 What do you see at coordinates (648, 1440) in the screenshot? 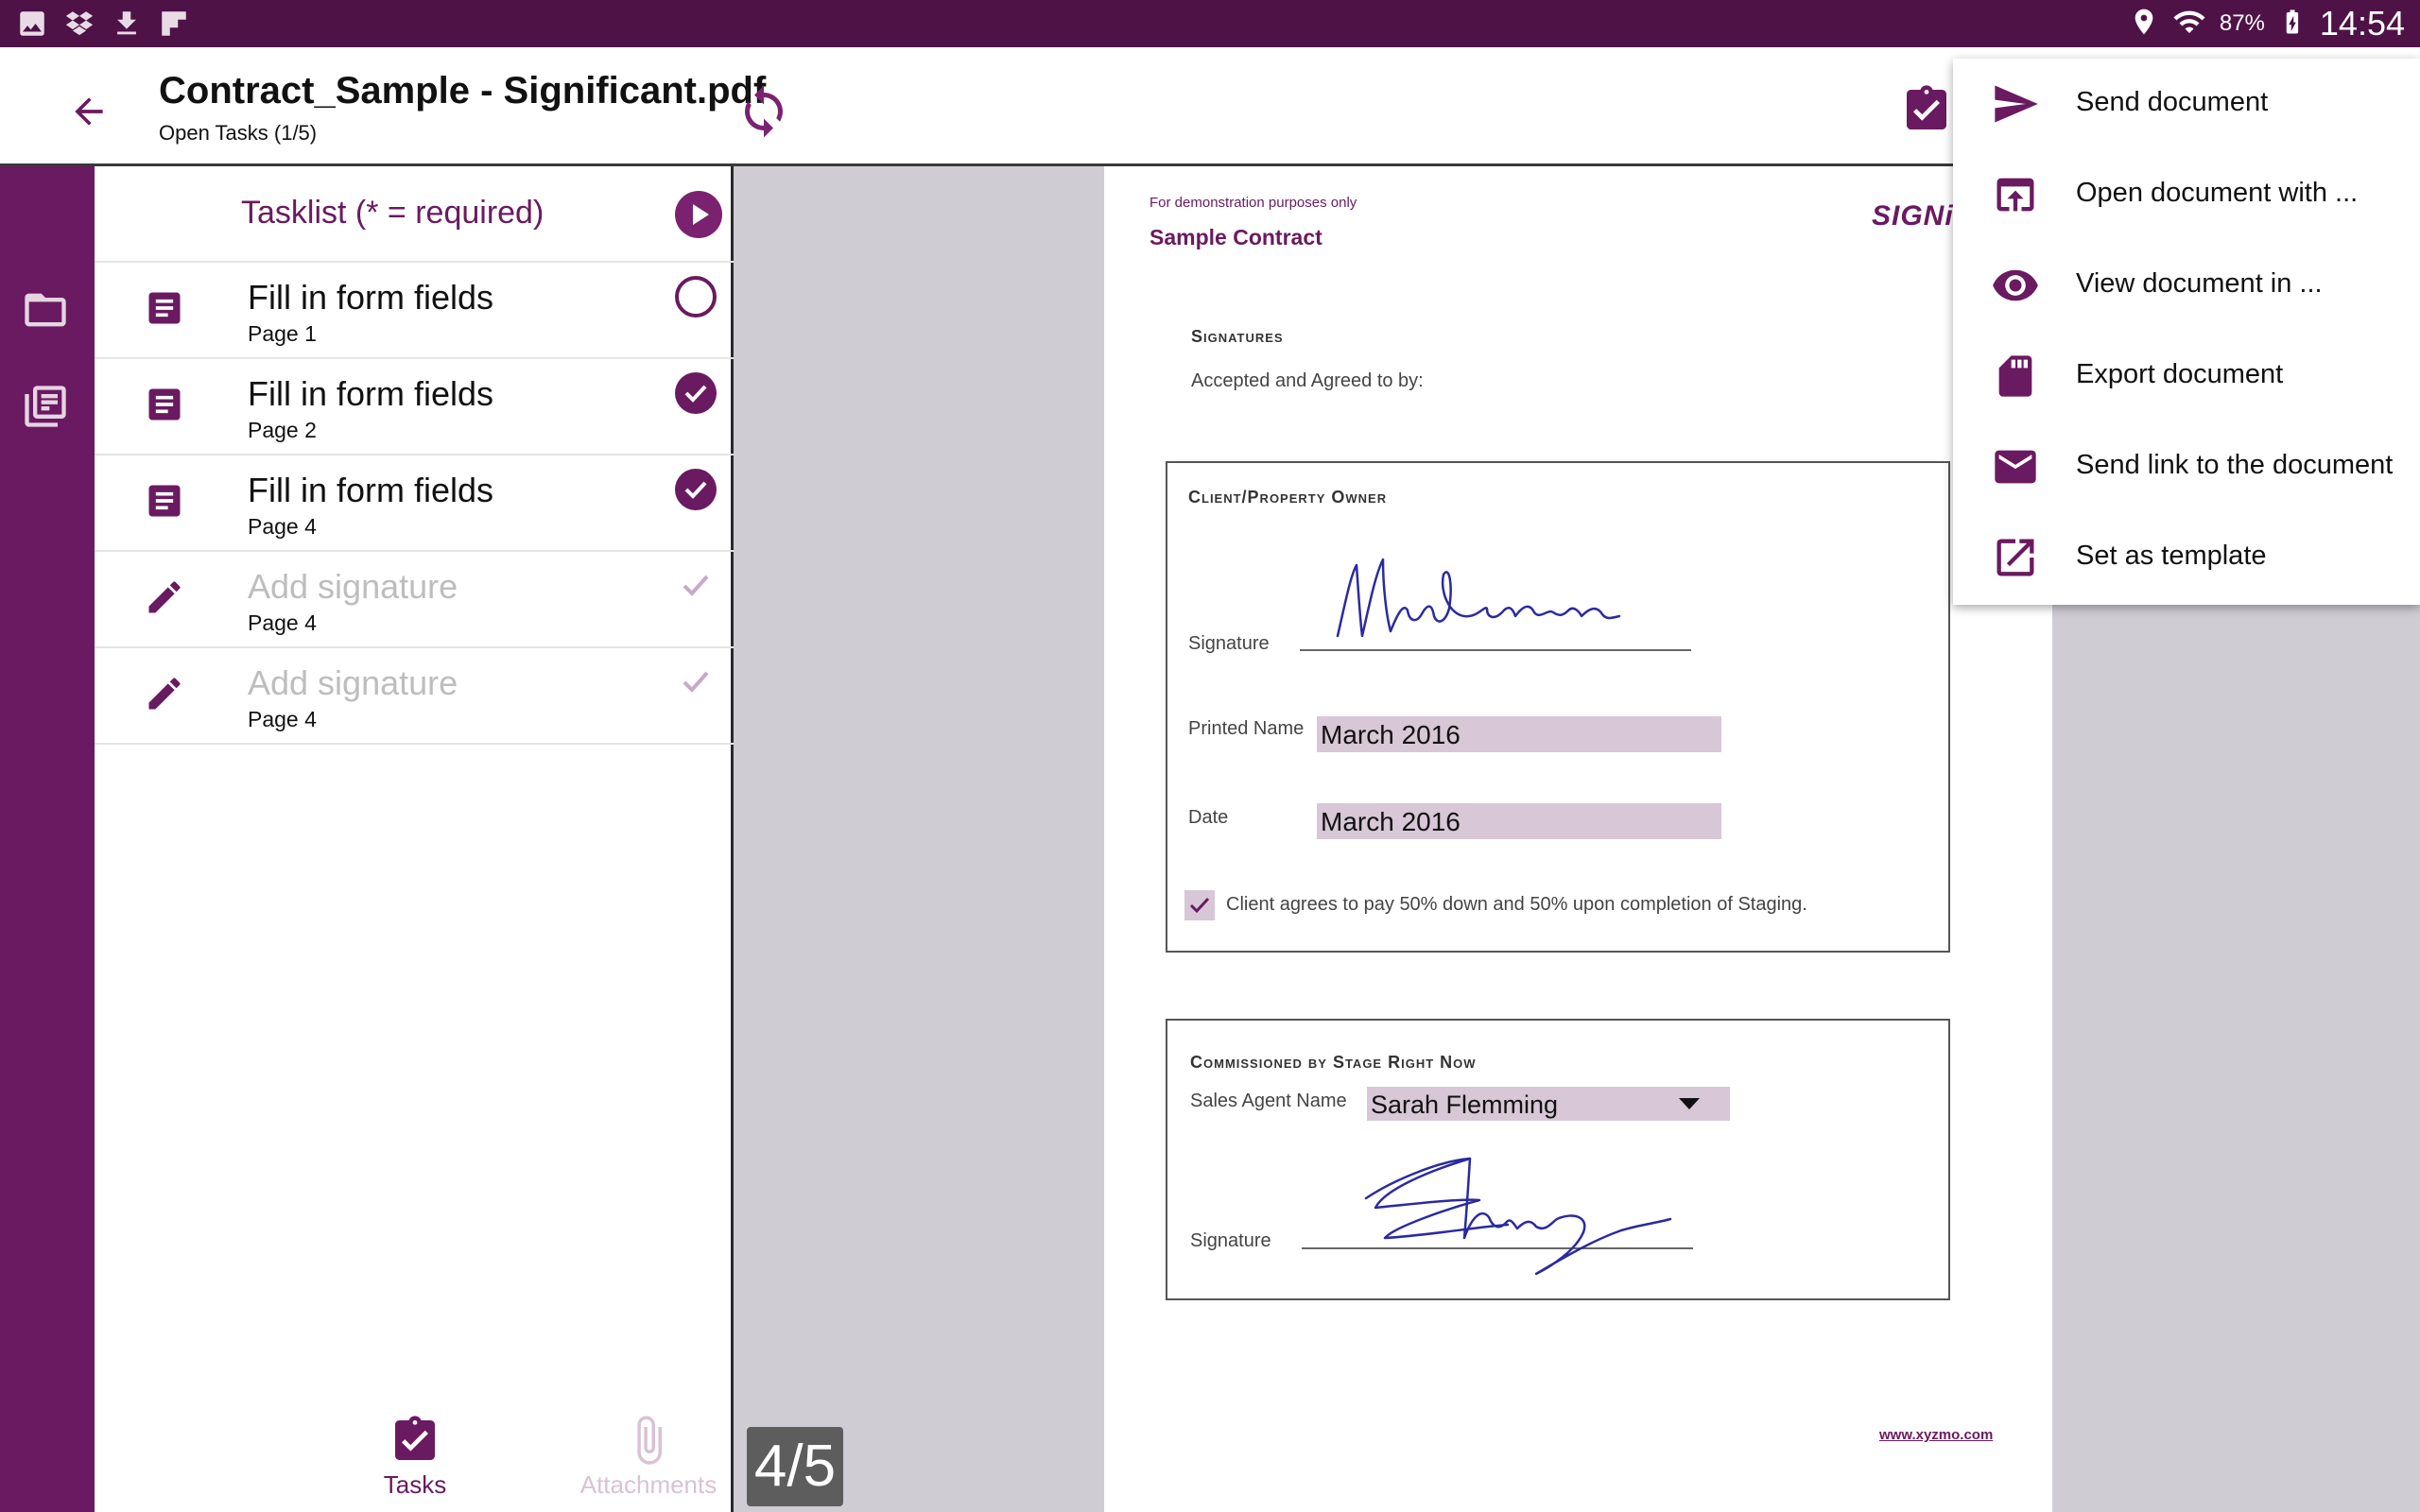
I see `paperclip-icon` at bounding box center [648, 1440].